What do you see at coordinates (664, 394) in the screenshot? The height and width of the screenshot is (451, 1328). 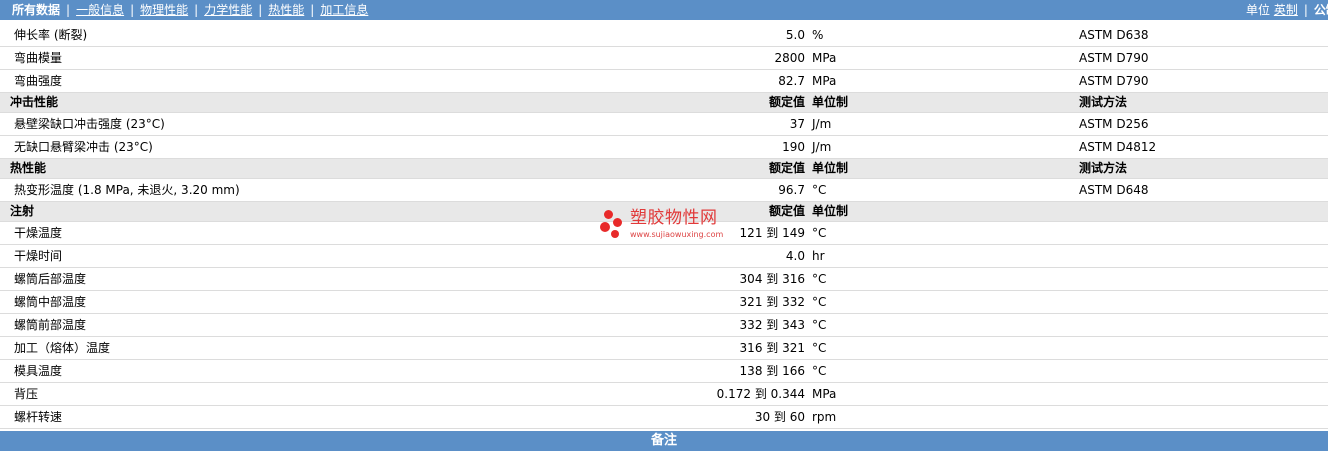 I see `property-row: 背压 0.172 到 0.344 MPa` at bounding box center [664, 394].